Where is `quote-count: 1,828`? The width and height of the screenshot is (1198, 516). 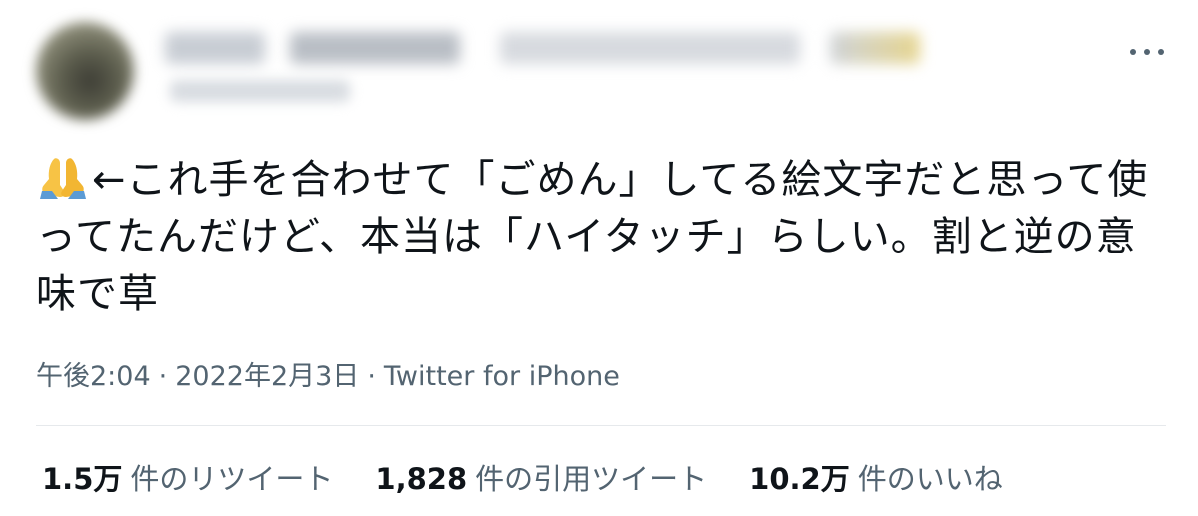
quote-count: 1,828 is located at coordinates (421, 479).